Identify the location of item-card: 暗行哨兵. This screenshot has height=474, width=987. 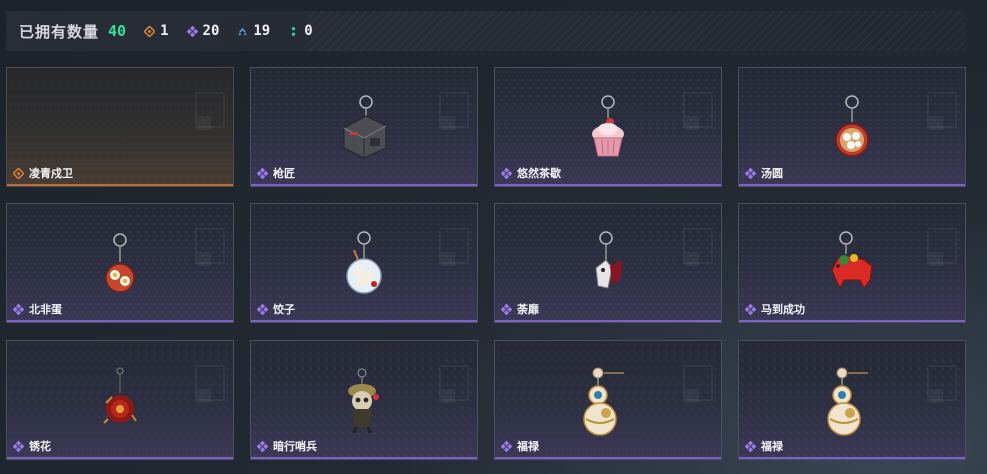
(364, 400).